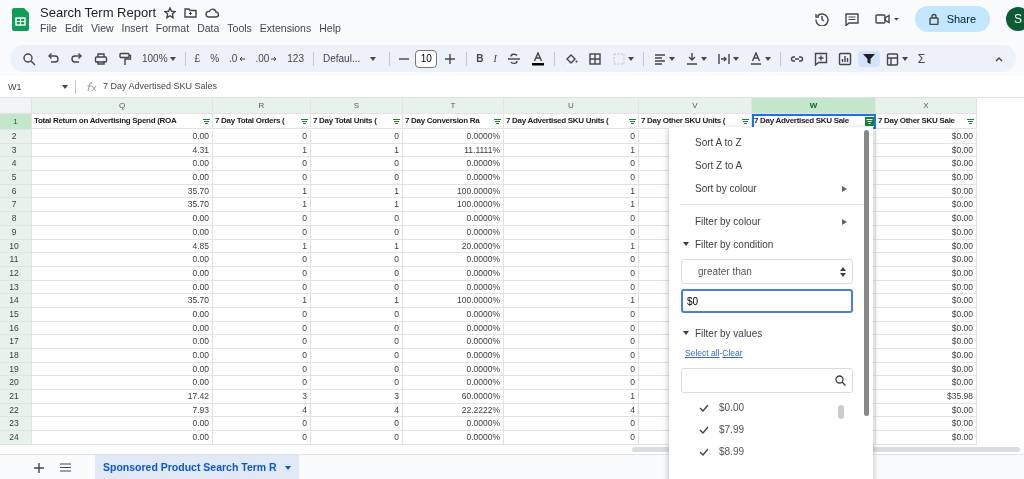 Image resolution: width=1024 pixels, height=479 pixels. I want to click on table-cell: 0.00, so click(122, 137).